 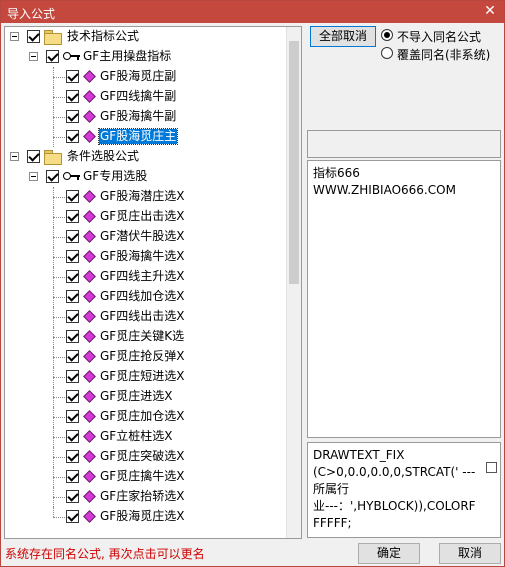 What do you see at coordinates (138, 136) in the screenshot?
I see `tree-item-label: GF股海觅庄主` at bounding box center [138, 136].